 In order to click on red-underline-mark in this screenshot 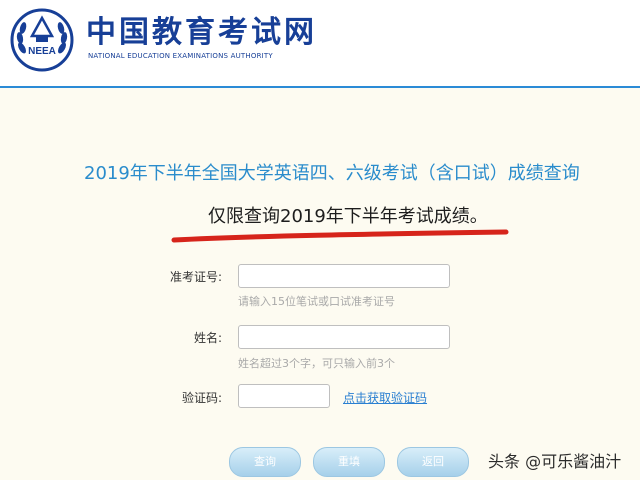, I will do `click(340, 236)`.